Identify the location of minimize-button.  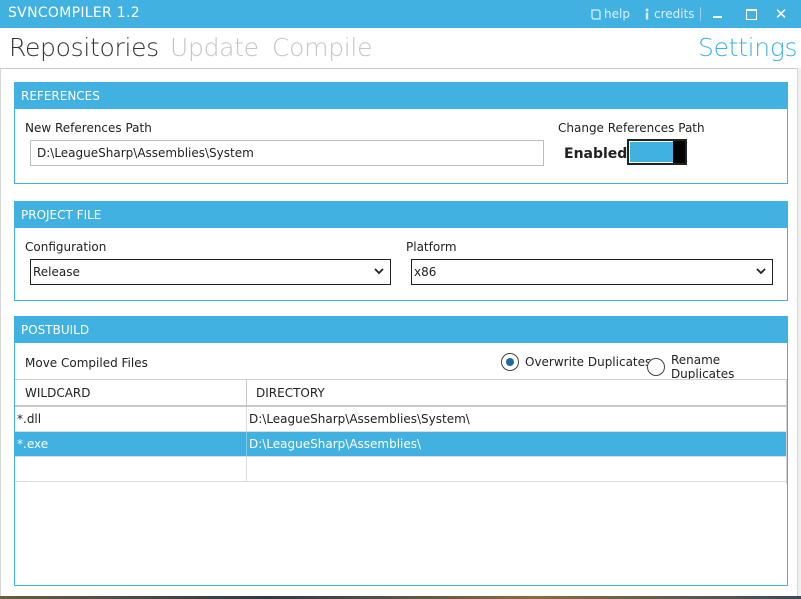
(718, 14).